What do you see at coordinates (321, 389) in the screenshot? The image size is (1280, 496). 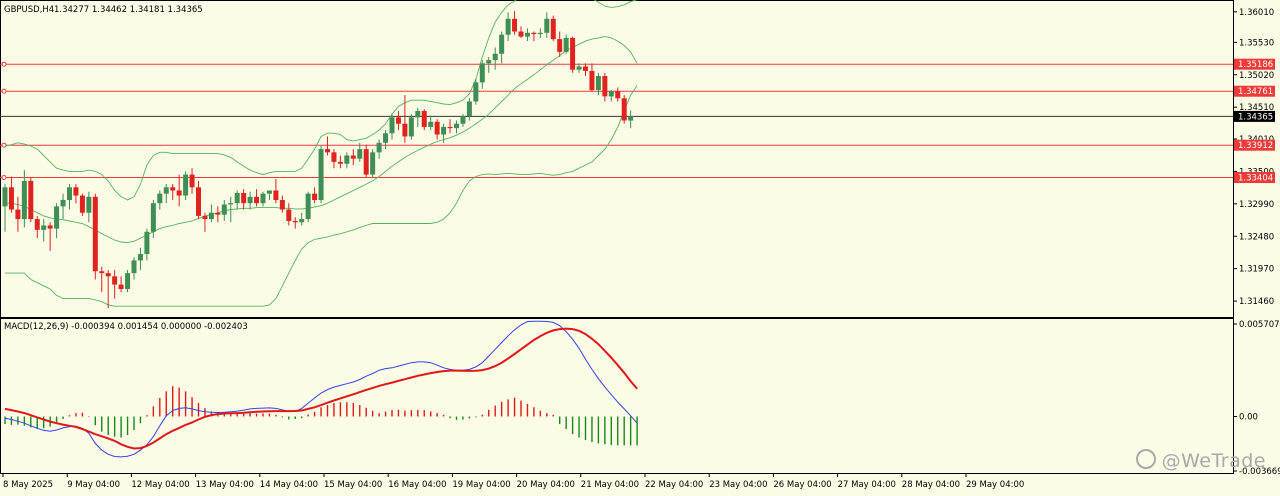 I see `macd-lines` at bounding box center [321, 389].